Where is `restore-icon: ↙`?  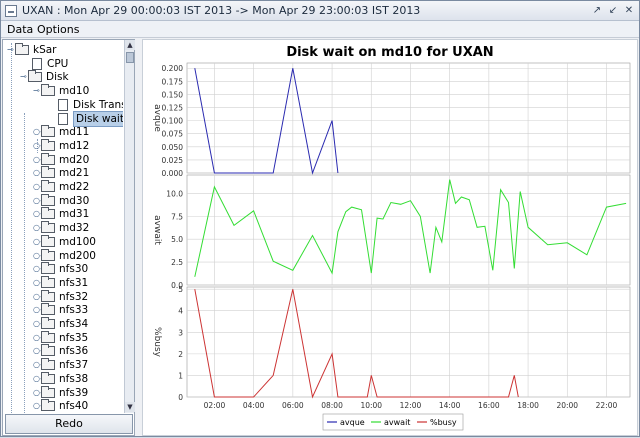
restore-icon: ↙ is located at coordinates (613, 11).